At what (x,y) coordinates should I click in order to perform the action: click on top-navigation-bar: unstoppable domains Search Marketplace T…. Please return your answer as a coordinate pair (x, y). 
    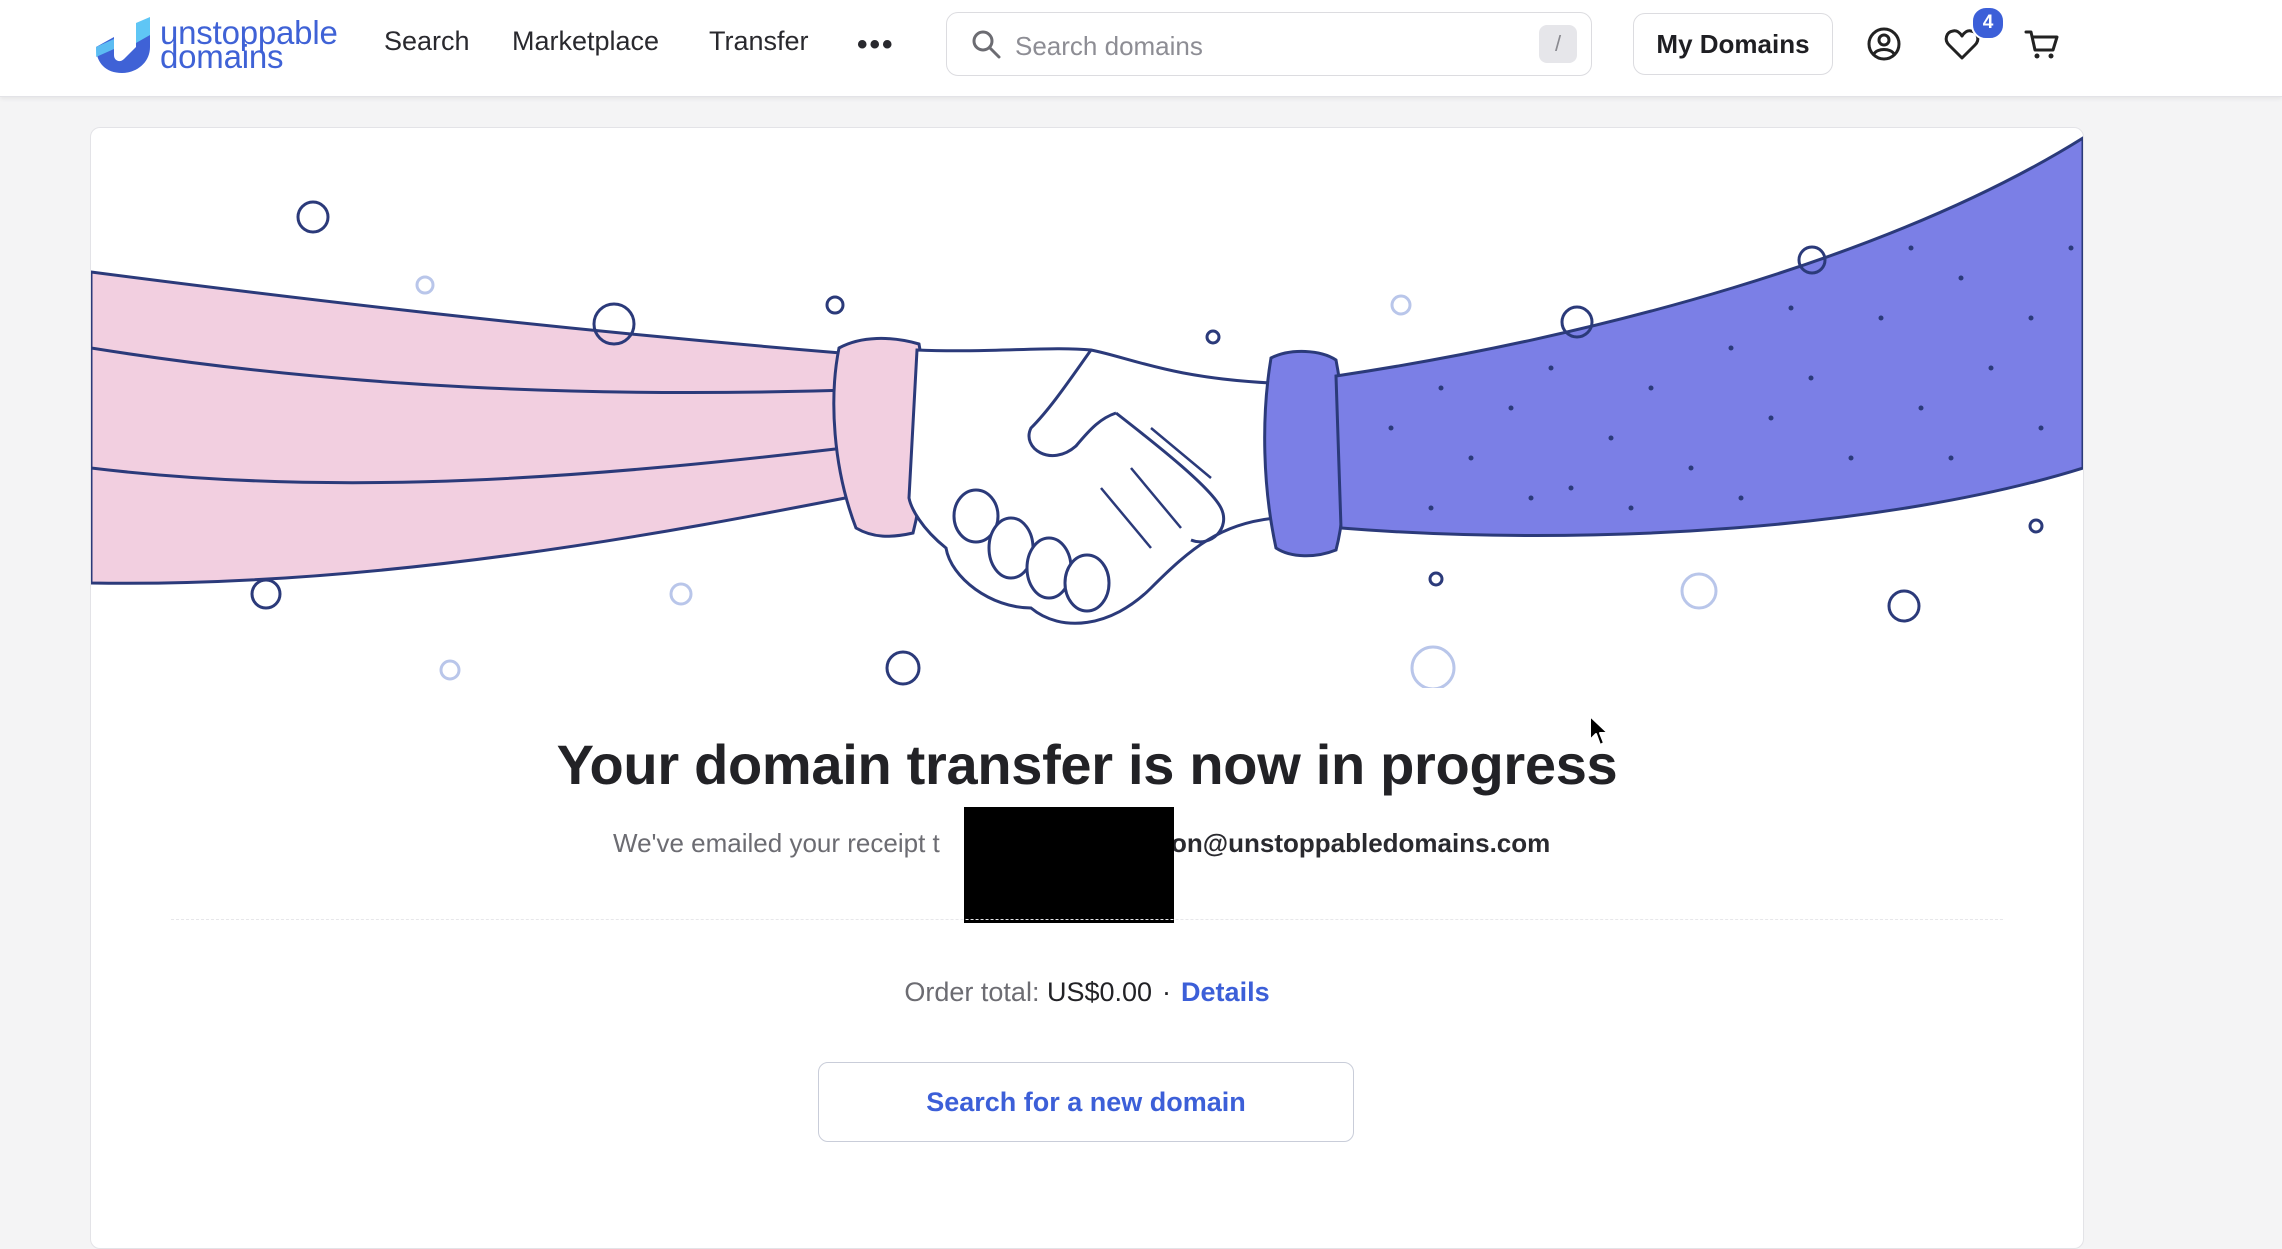
    Looking at the image, I should click on (1141, 48).